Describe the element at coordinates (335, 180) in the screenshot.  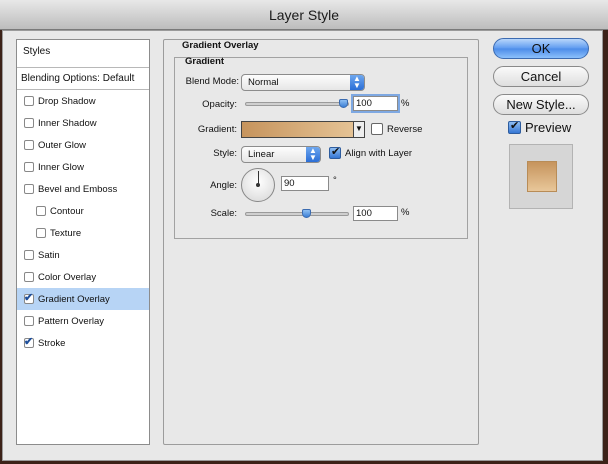
I see `angle-unit: °` at that location.